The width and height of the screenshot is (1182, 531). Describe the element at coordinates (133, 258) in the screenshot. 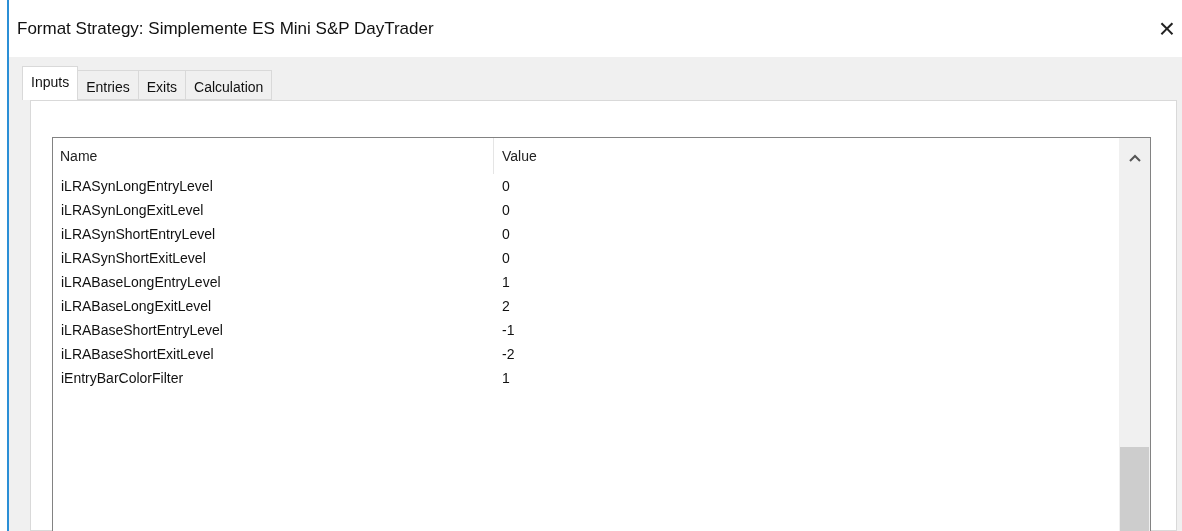

I see `table-cell-text: iLRASynShortExitLevel` at that location.